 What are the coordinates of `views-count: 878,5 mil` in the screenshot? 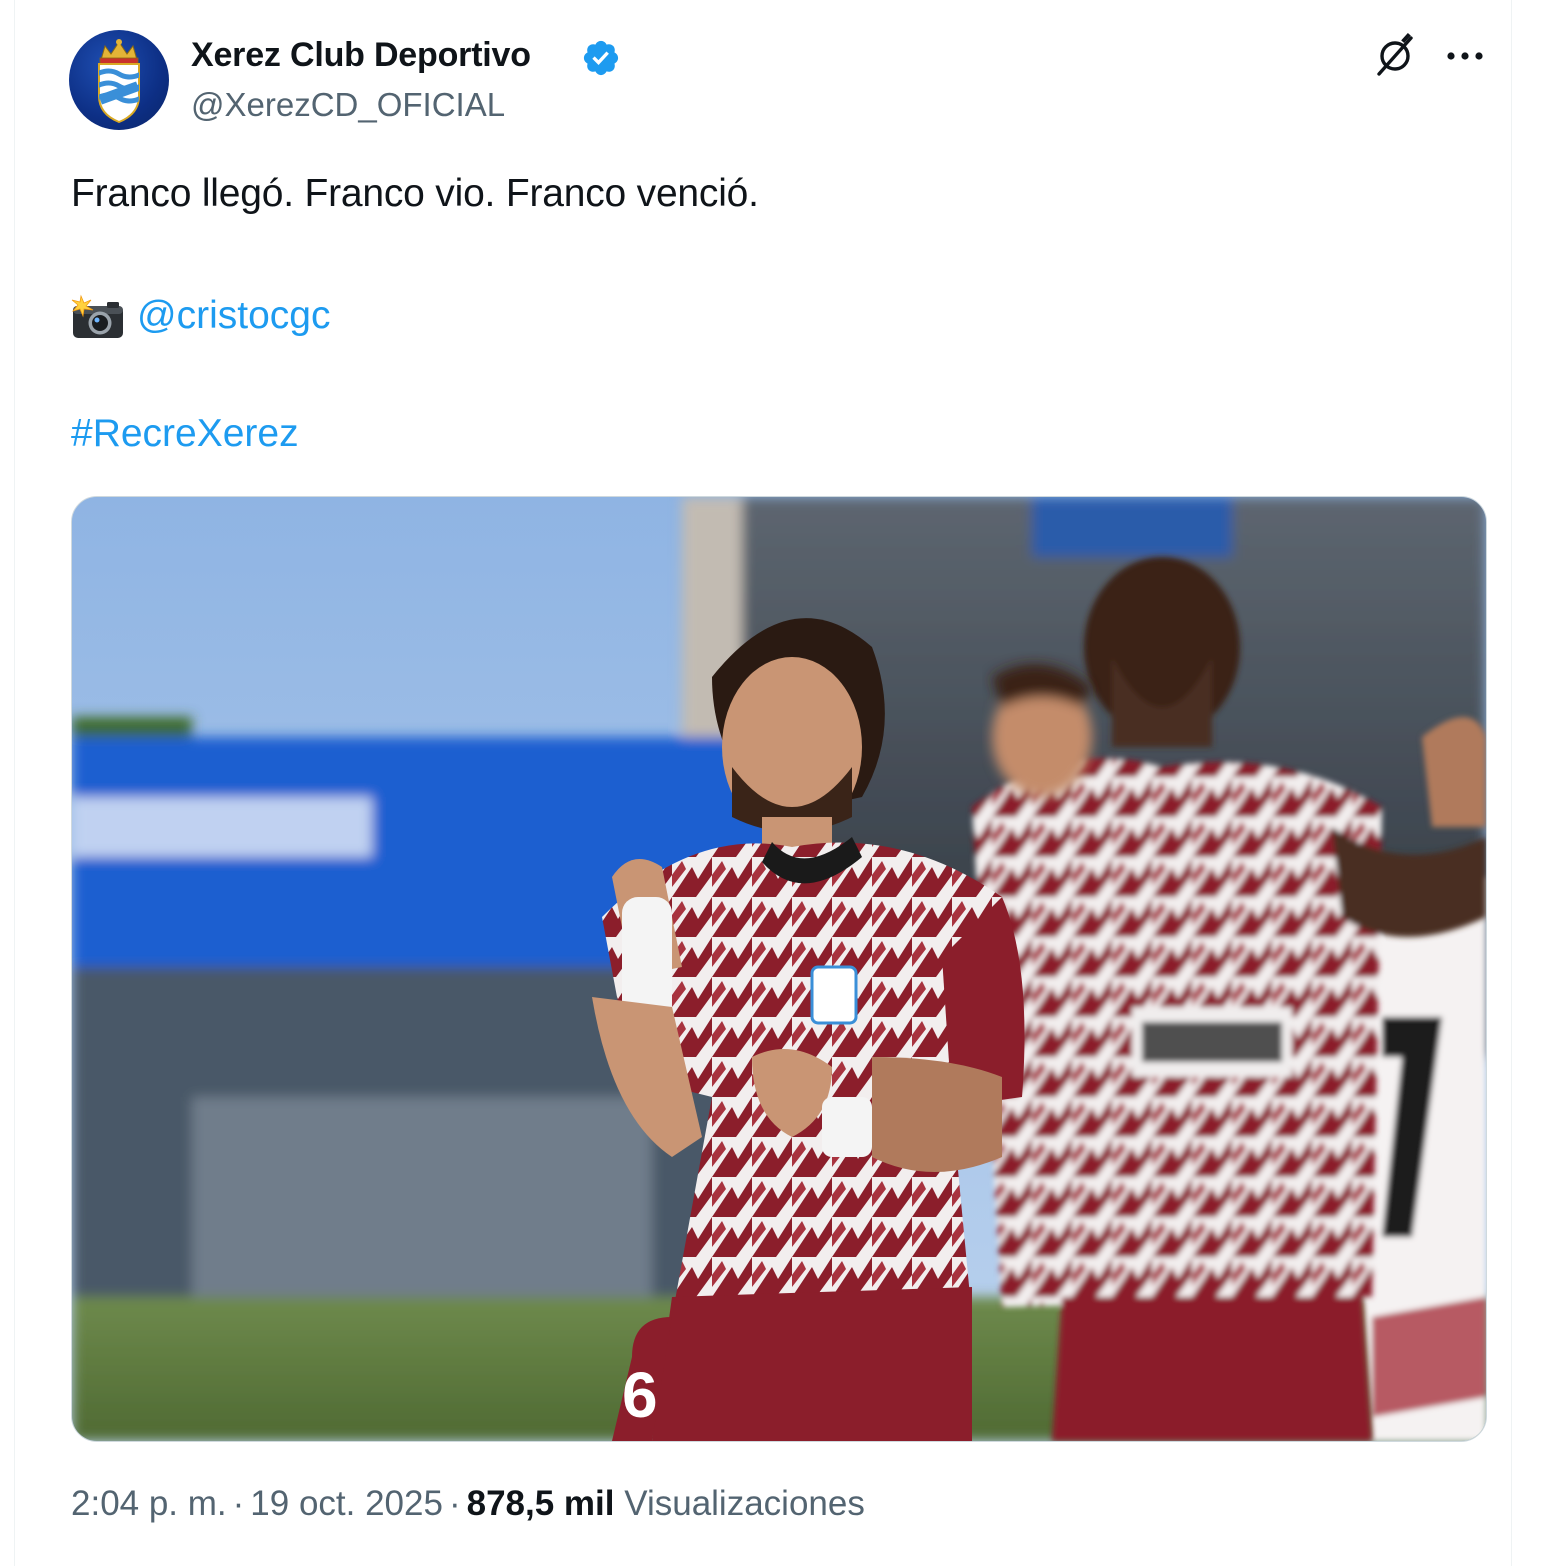 It's located at (540, 1503).